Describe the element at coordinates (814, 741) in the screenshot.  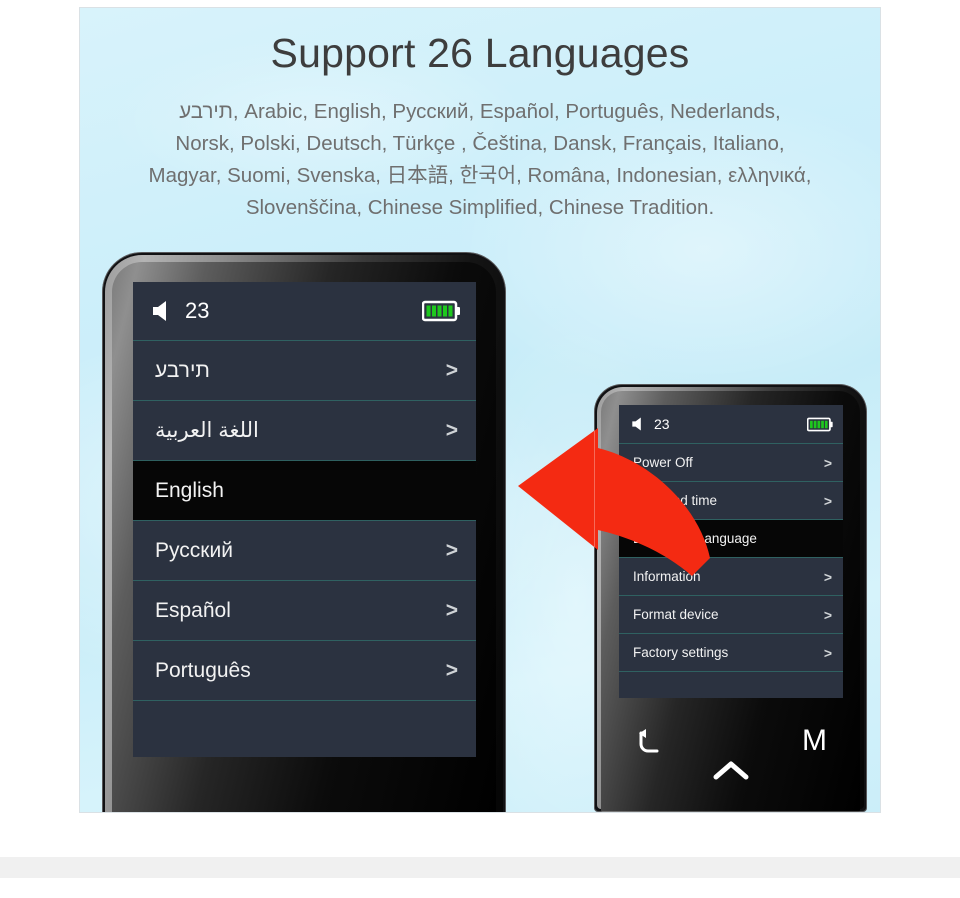
I see `menu-m-button: M` at that location.